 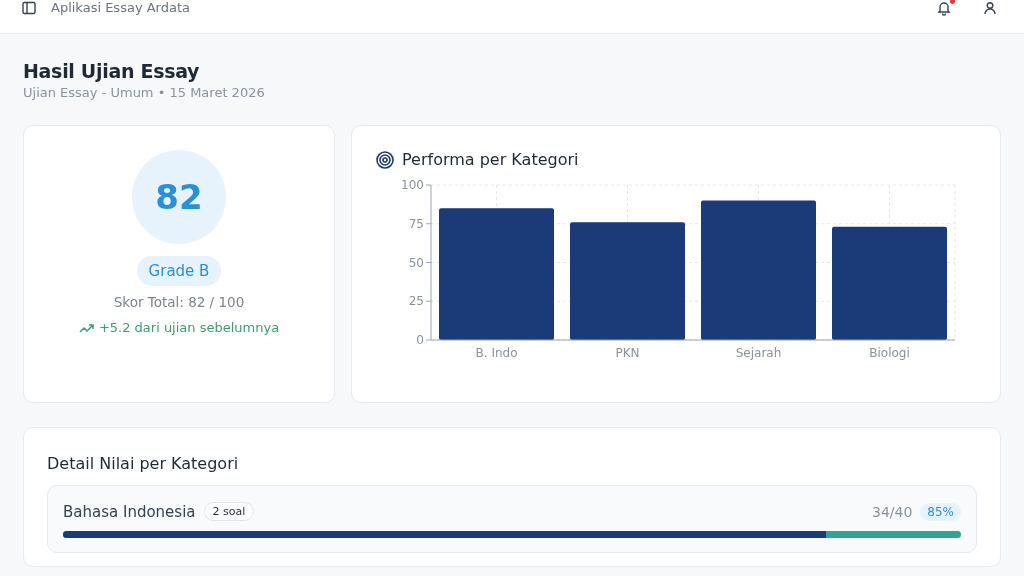 What do you see at coordinates (627, 353) in the screenshot?
I see `x-axis-label: PKN` at bounding box center [627, 353].